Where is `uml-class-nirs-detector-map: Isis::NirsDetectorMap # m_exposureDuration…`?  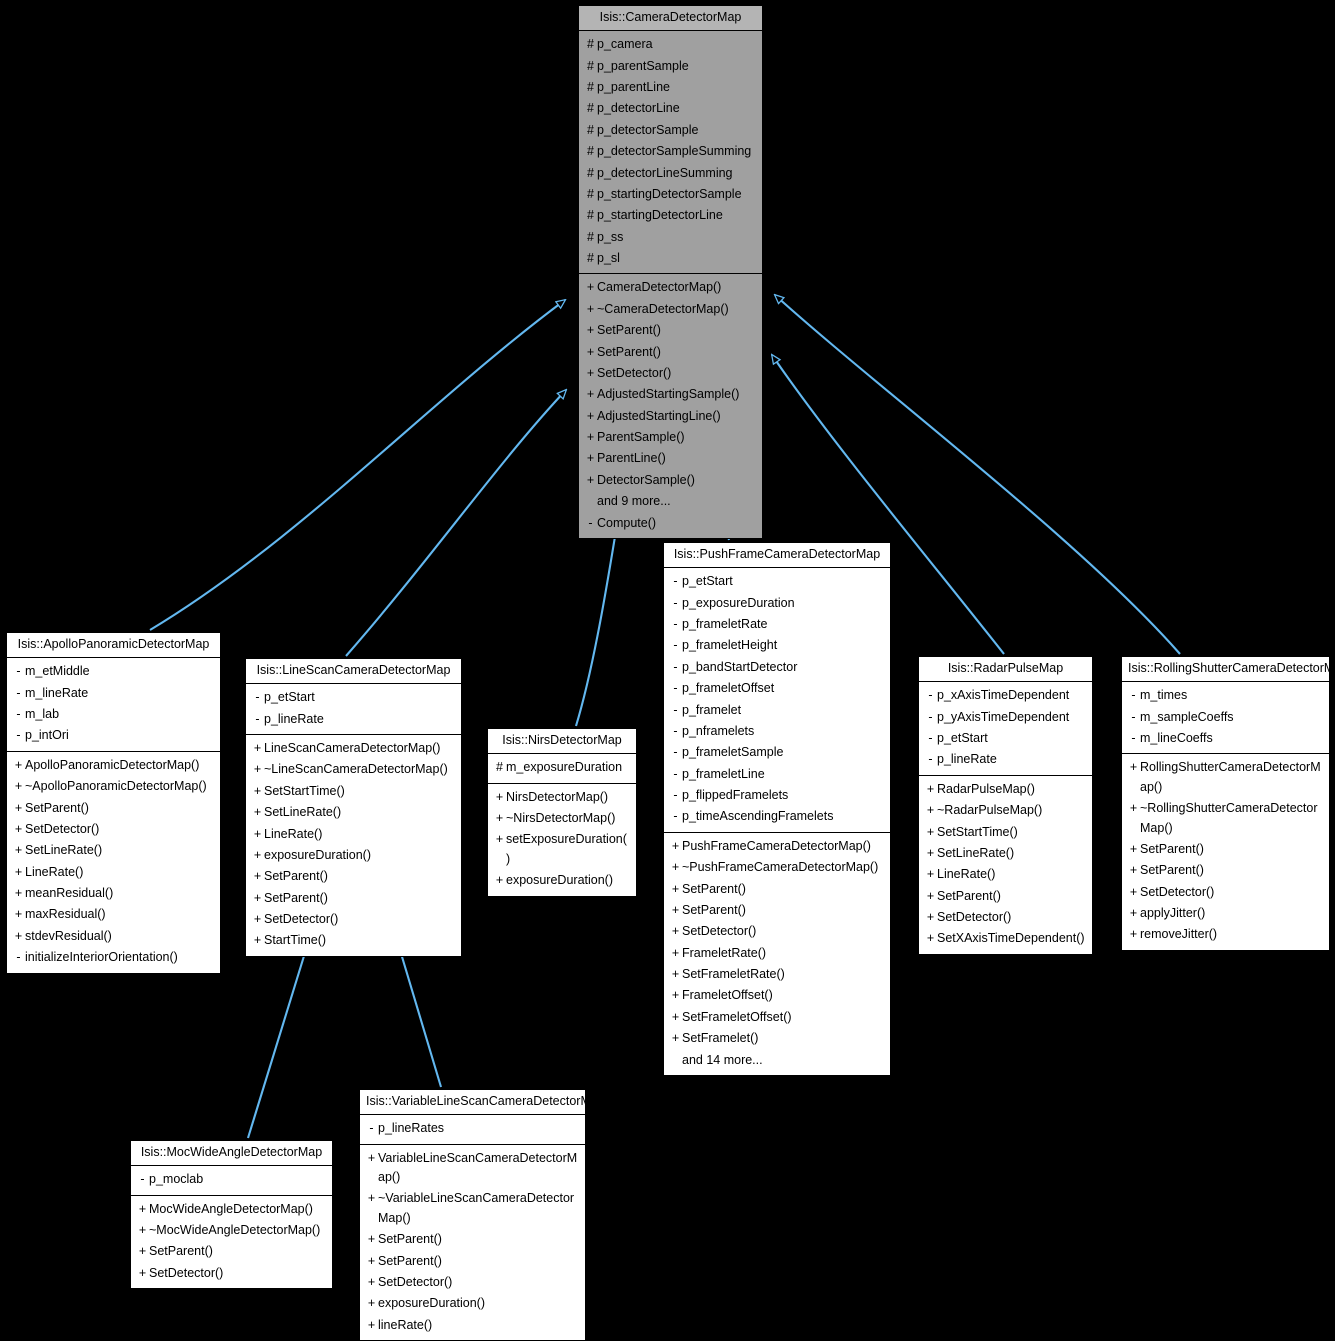
uml-class-nirs-detector-map: Isis::NirsDetectorMap # m_exposureDuration… is located at coordinates (562, 812).